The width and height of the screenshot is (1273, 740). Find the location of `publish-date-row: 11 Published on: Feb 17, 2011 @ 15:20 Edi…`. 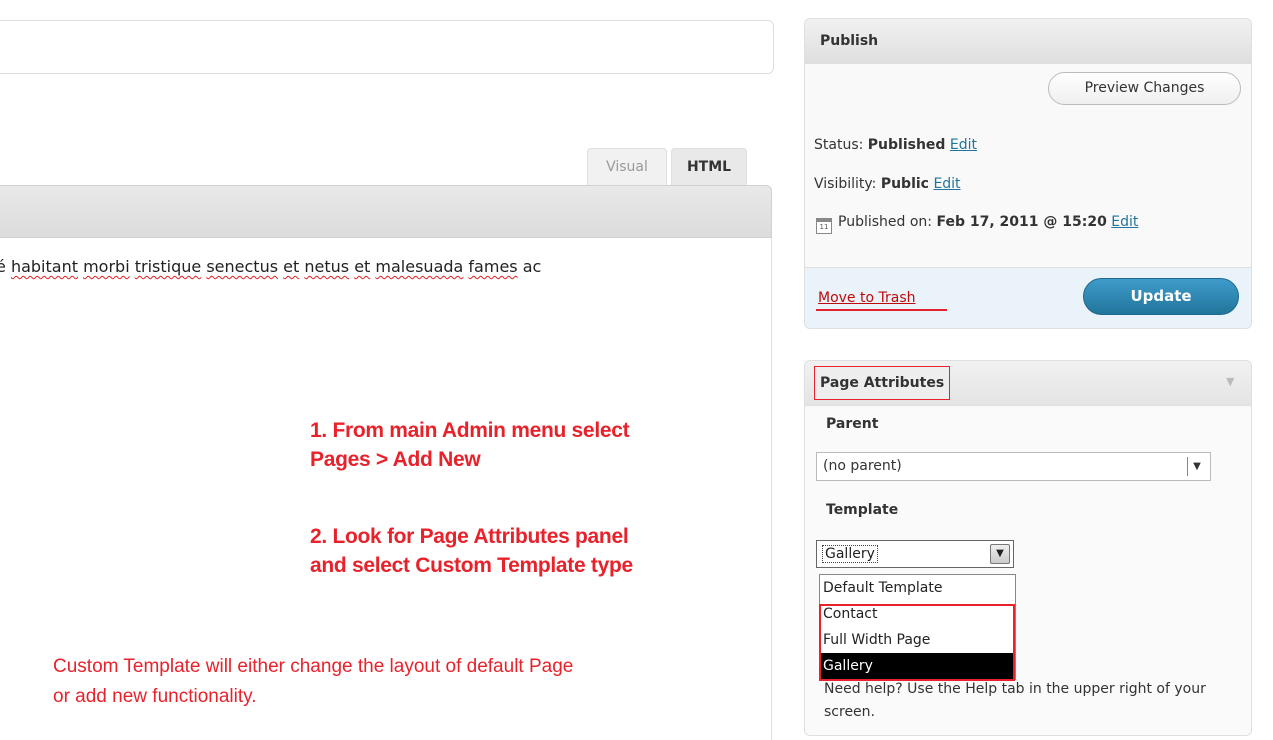

publish-date-row: 11 Published on: Feb 17, 2011 @ 15:20 Edi… is located at coordinates (977, 224).